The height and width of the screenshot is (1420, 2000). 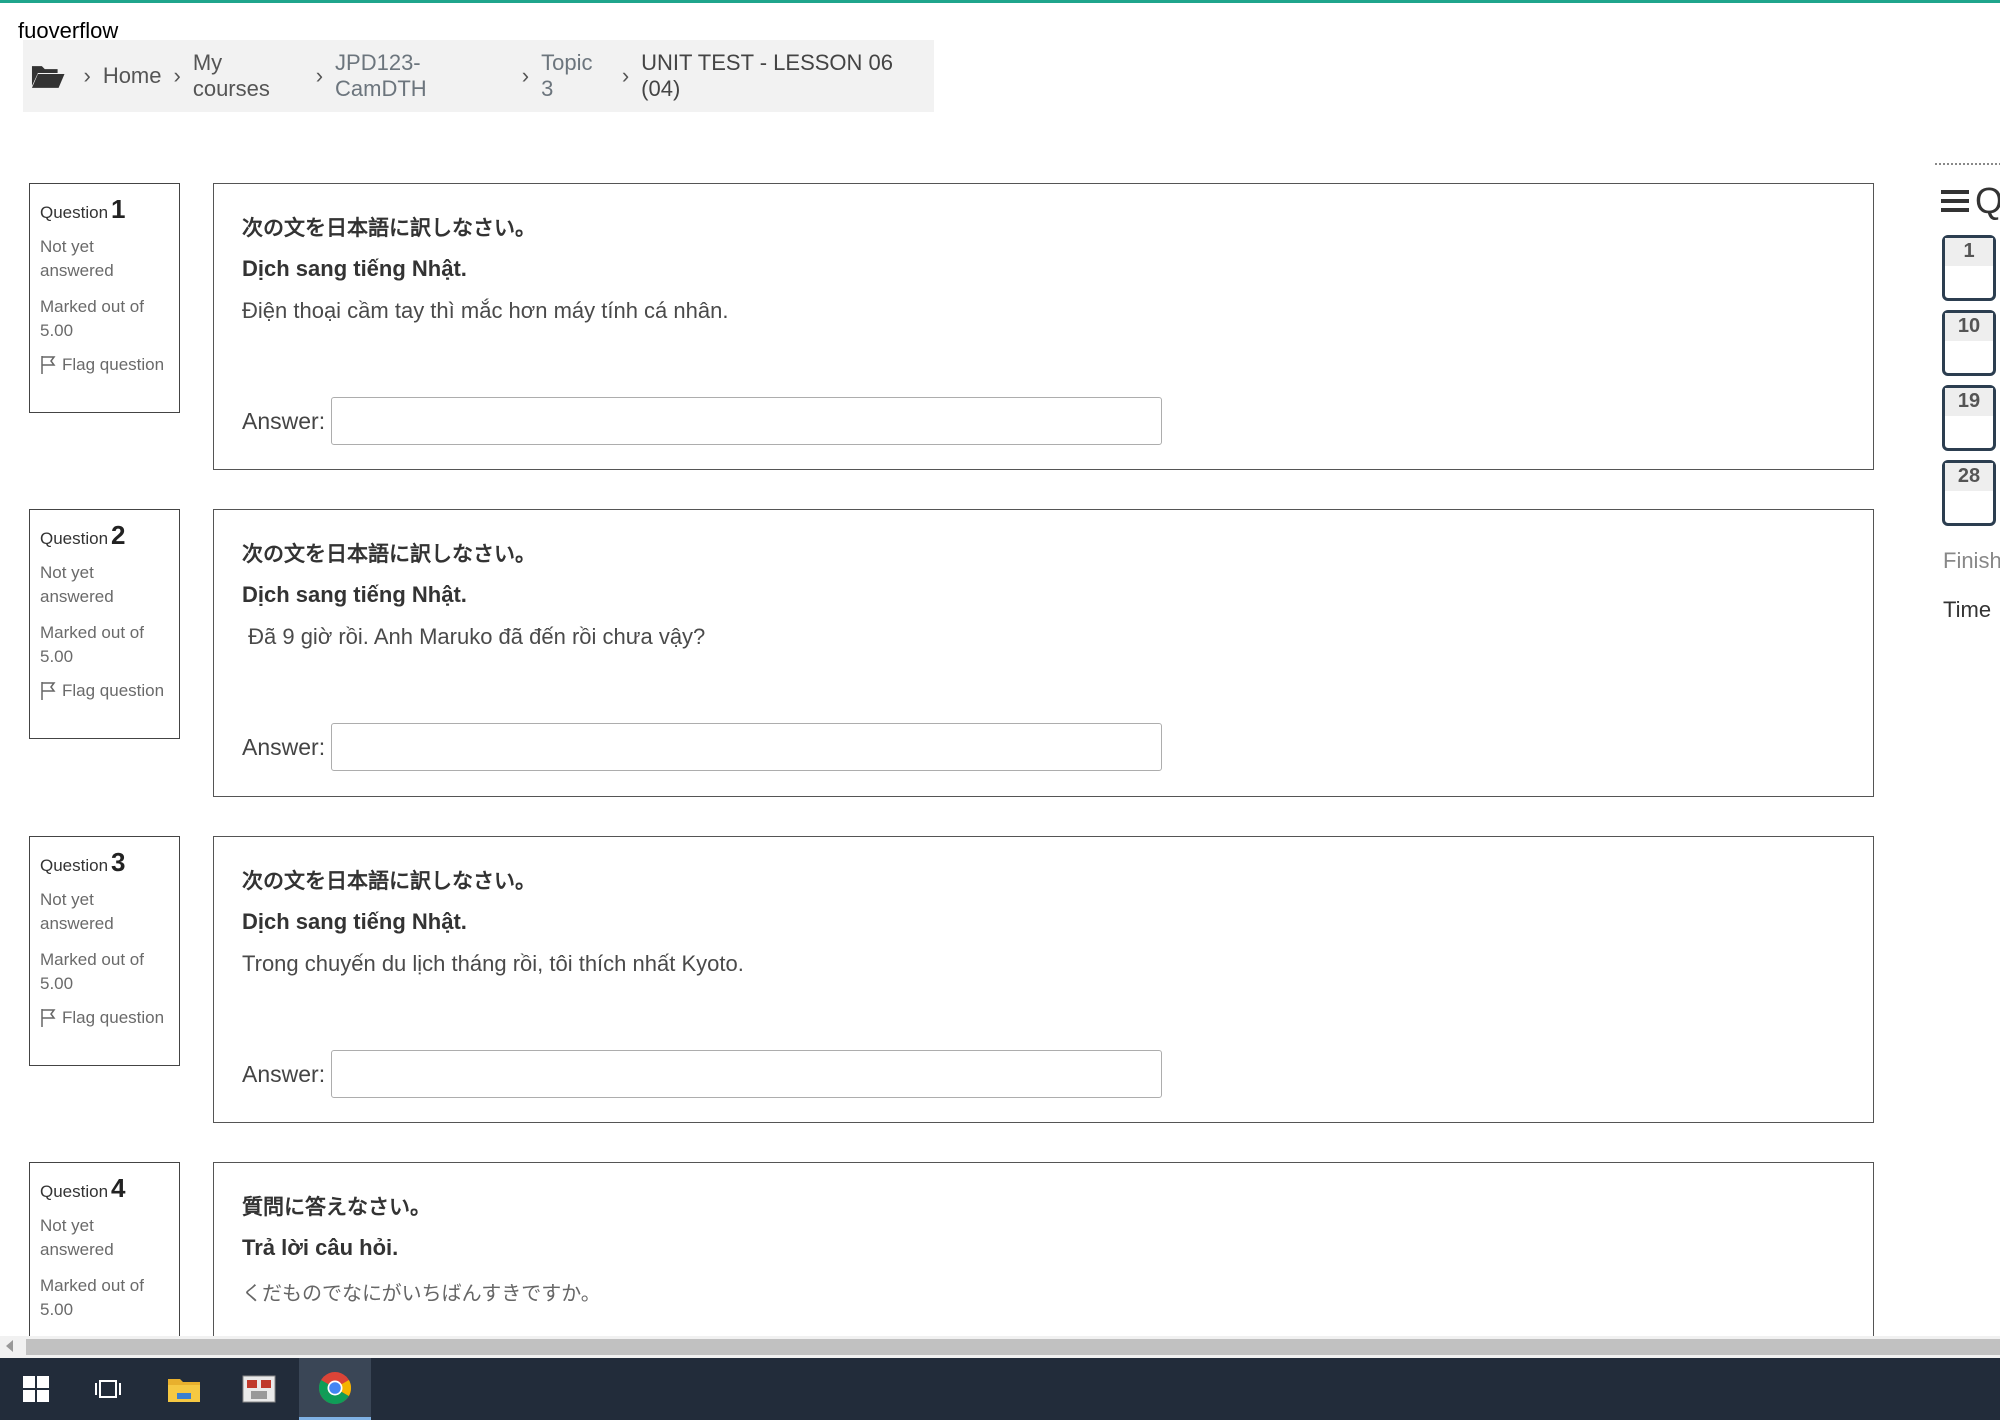 I want to click on windows-start-icon, so click(x=36, y=1389).